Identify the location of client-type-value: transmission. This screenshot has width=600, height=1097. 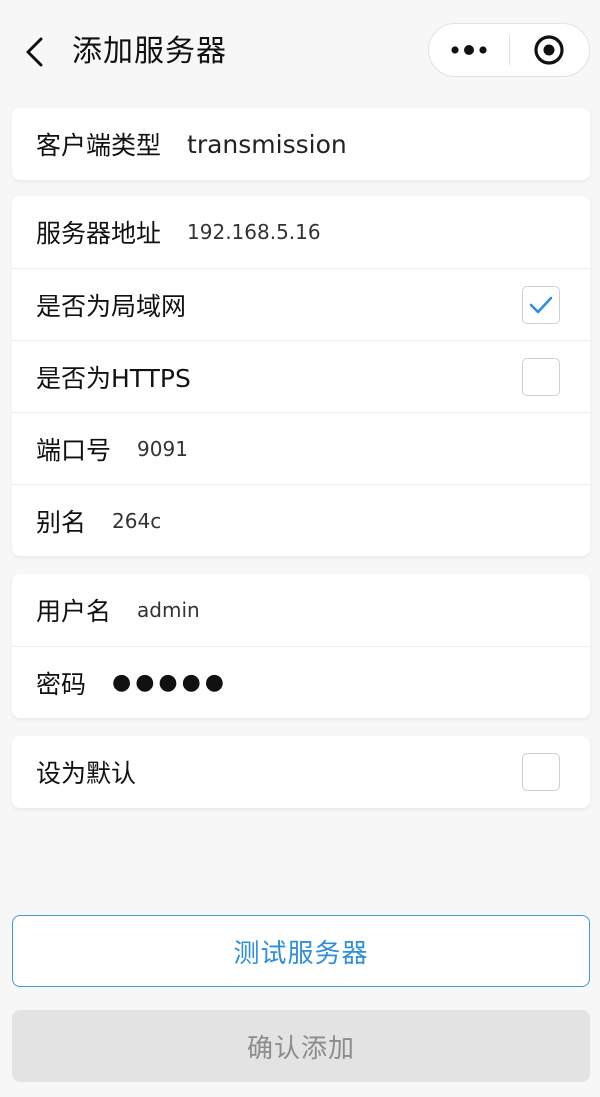
(267, 144).